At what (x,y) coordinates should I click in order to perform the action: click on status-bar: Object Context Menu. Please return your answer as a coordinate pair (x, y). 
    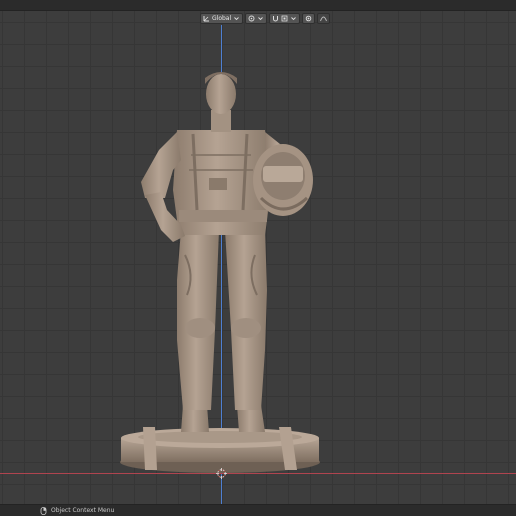
    Looking at the image, I should click on (258, 510).